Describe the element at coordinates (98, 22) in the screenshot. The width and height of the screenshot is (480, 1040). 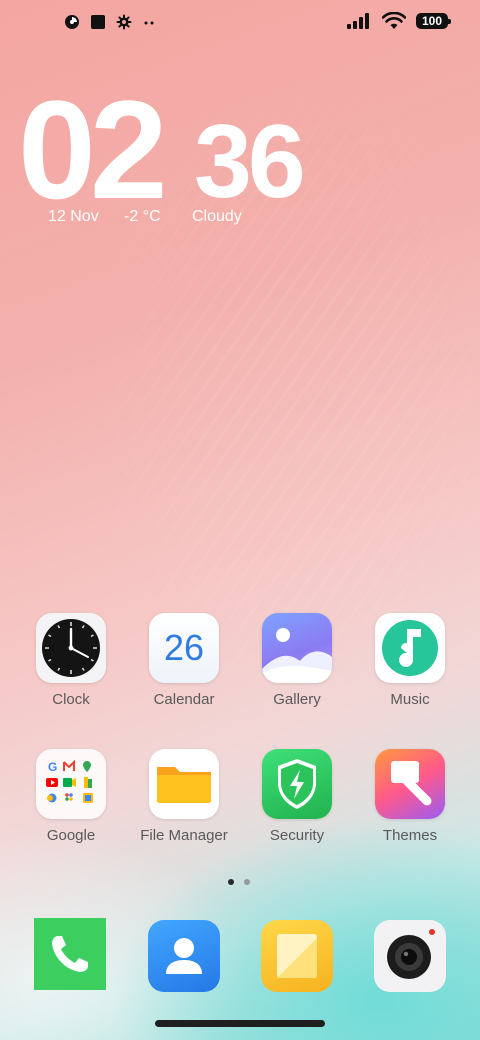
I see `square-notification-icon` at that location.